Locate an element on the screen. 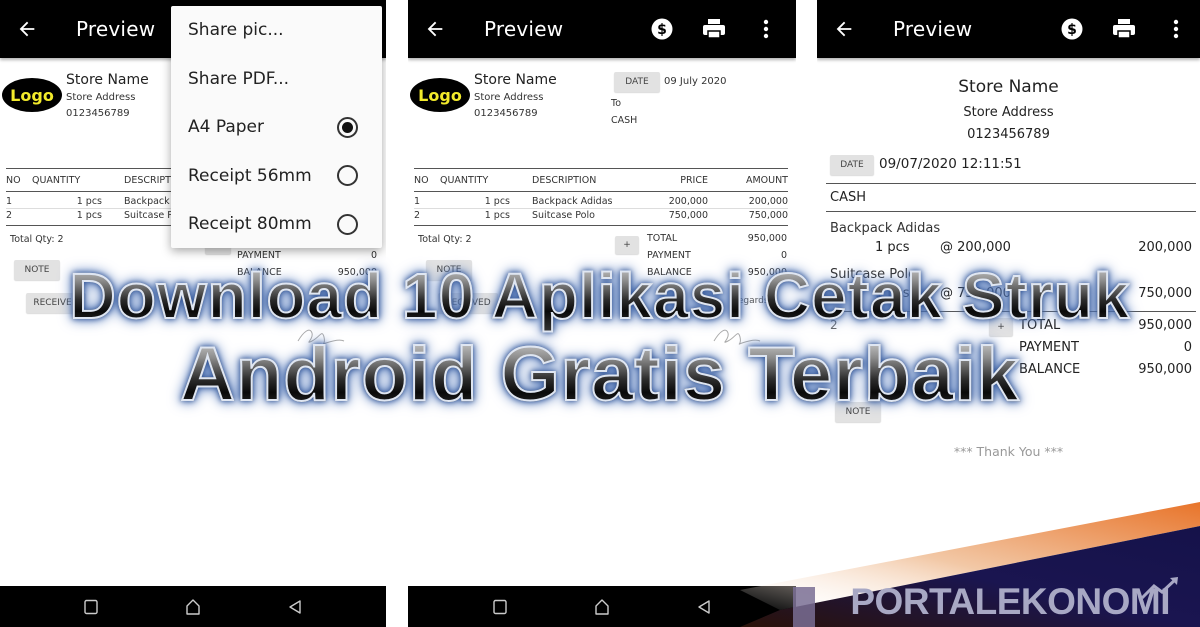 Image resolution: width=1200 pixels, height=627 pixels. col-price: PRICE is located at coordinates (694, 180).